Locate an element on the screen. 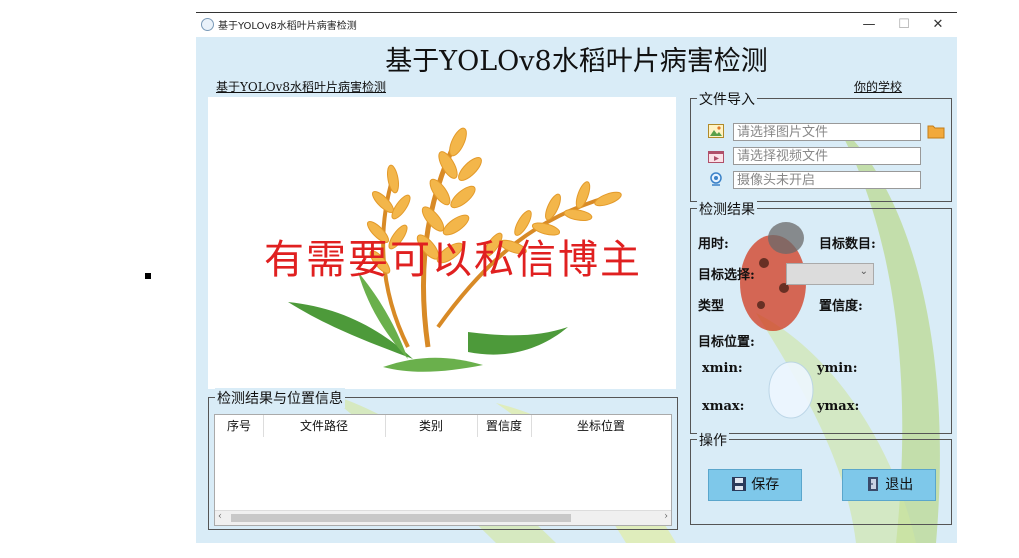  image-icon is located at coordinates (716, 131).